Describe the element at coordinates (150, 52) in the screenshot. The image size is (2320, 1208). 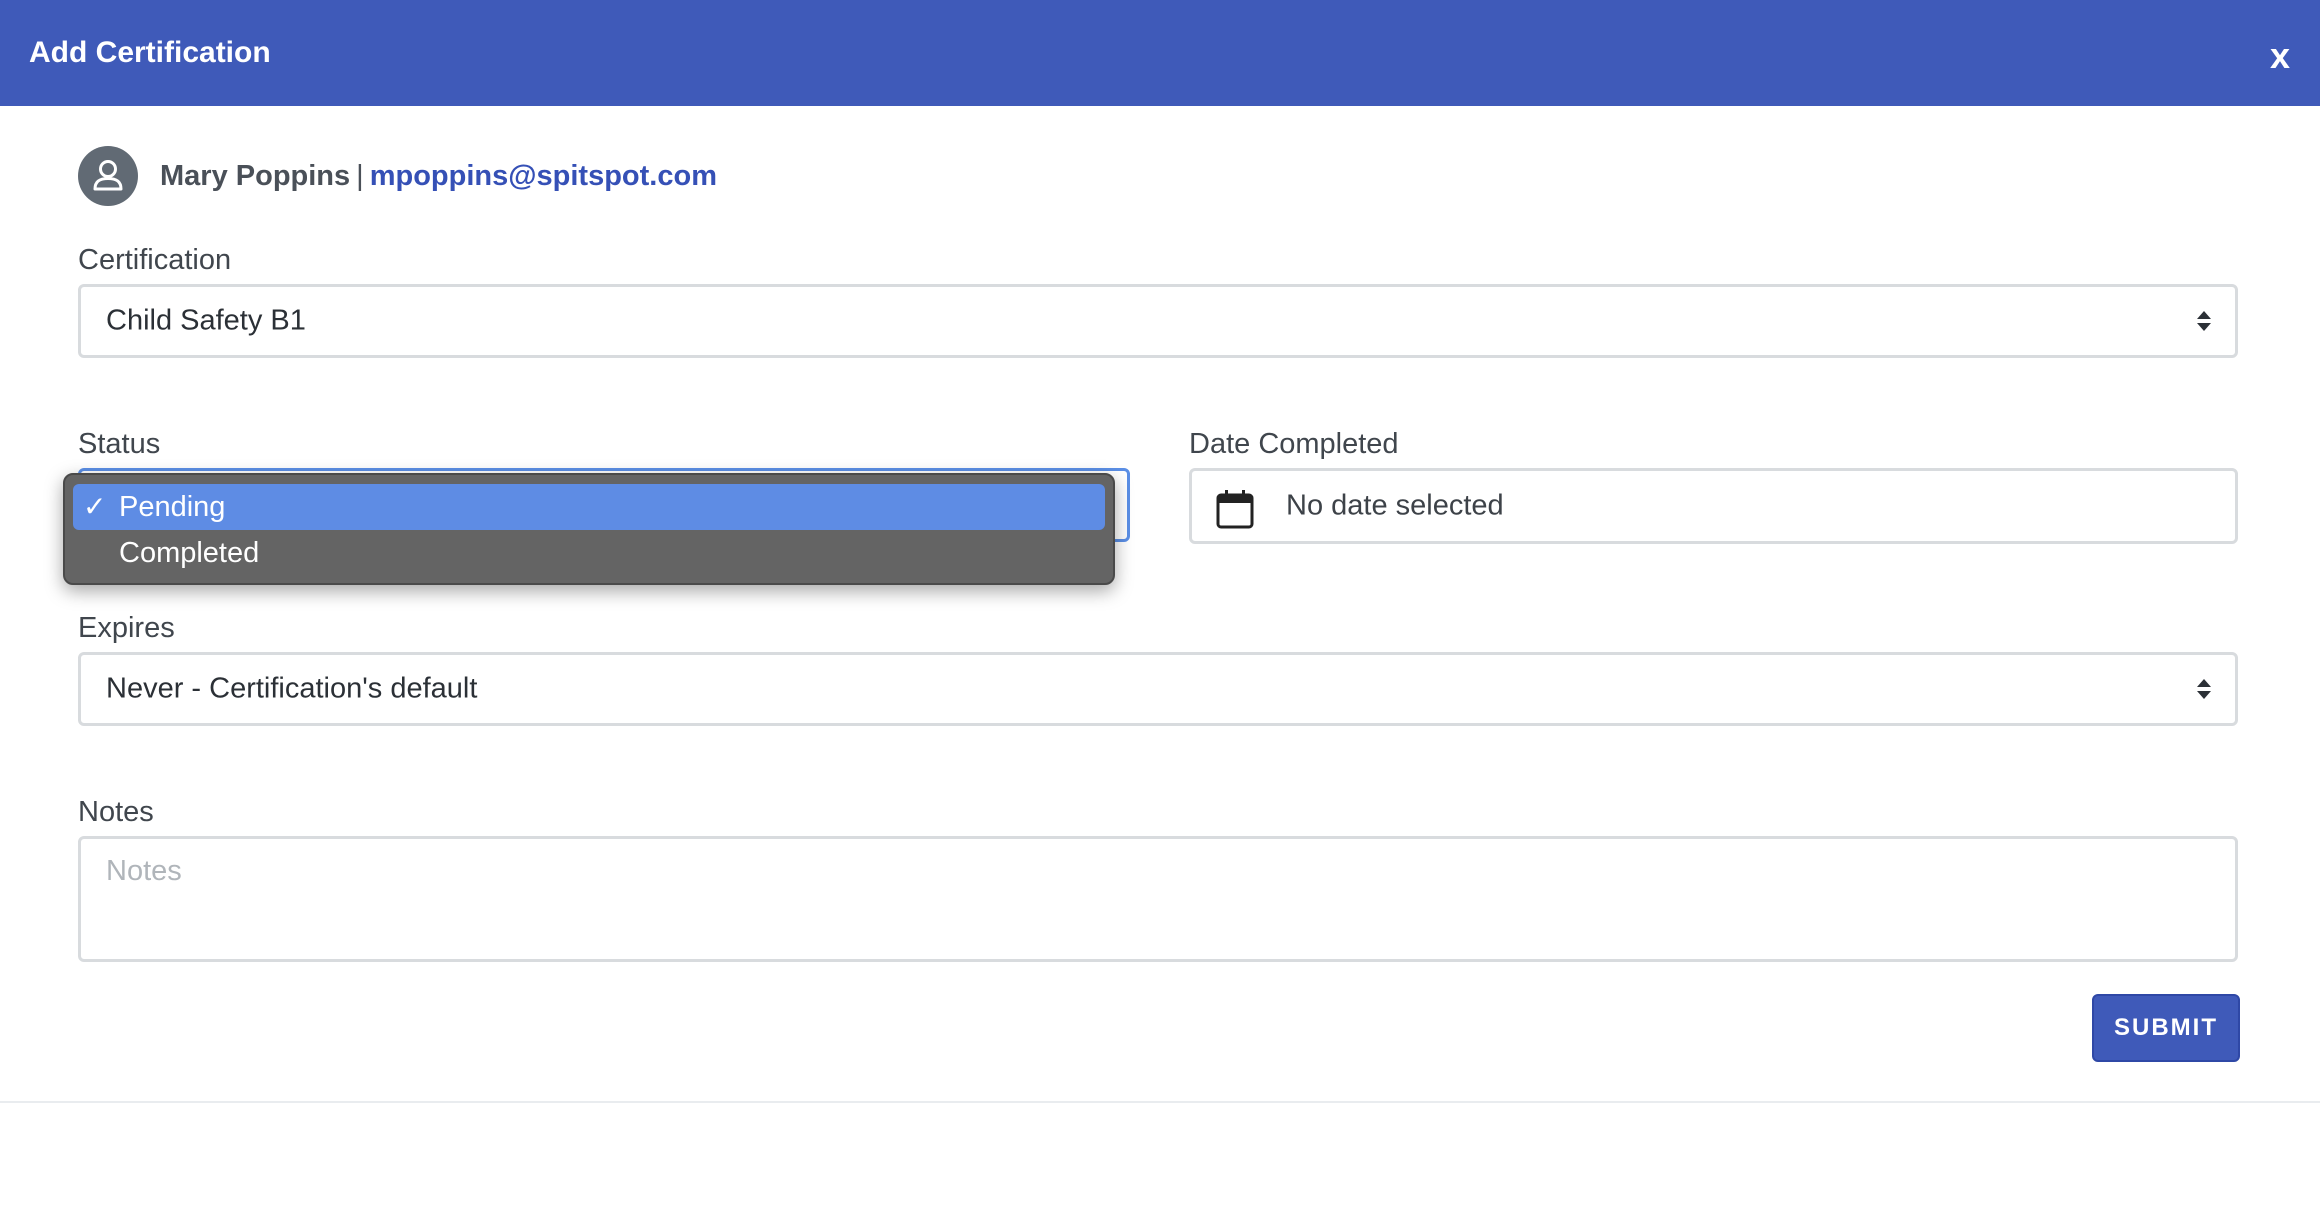
I see `dialog-title: Add Certification` at that location.